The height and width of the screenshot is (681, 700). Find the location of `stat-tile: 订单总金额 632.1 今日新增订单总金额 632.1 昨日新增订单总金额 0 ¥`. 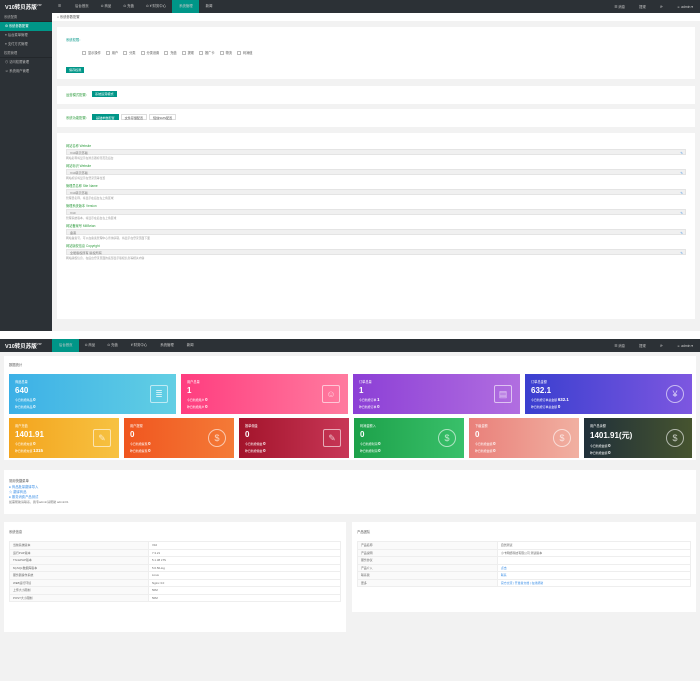

stat-tile: 订单总金额 632.1 今日新增订单总金额 632.1 昨日新增订单总金额 0 ¥ is located at coordinates (608, 394).